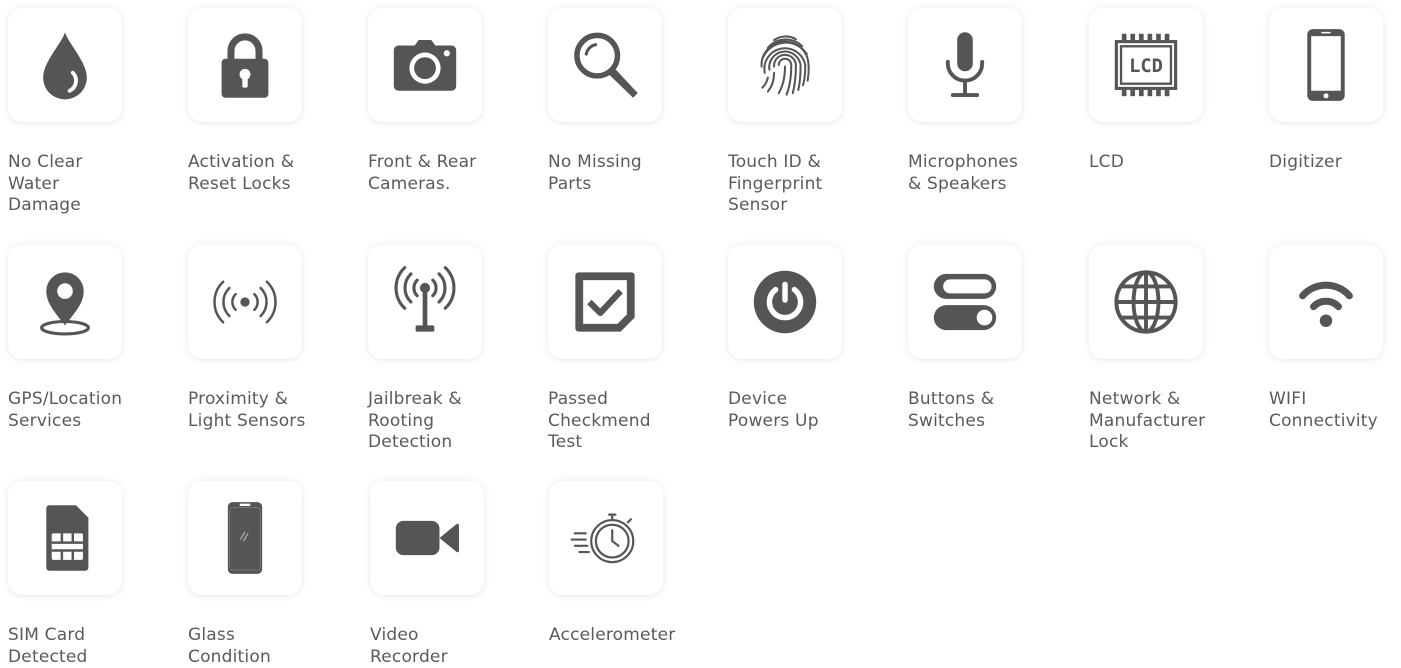 The image size is (1401, 668). I want to click on camera-icon, so click(425, 65).